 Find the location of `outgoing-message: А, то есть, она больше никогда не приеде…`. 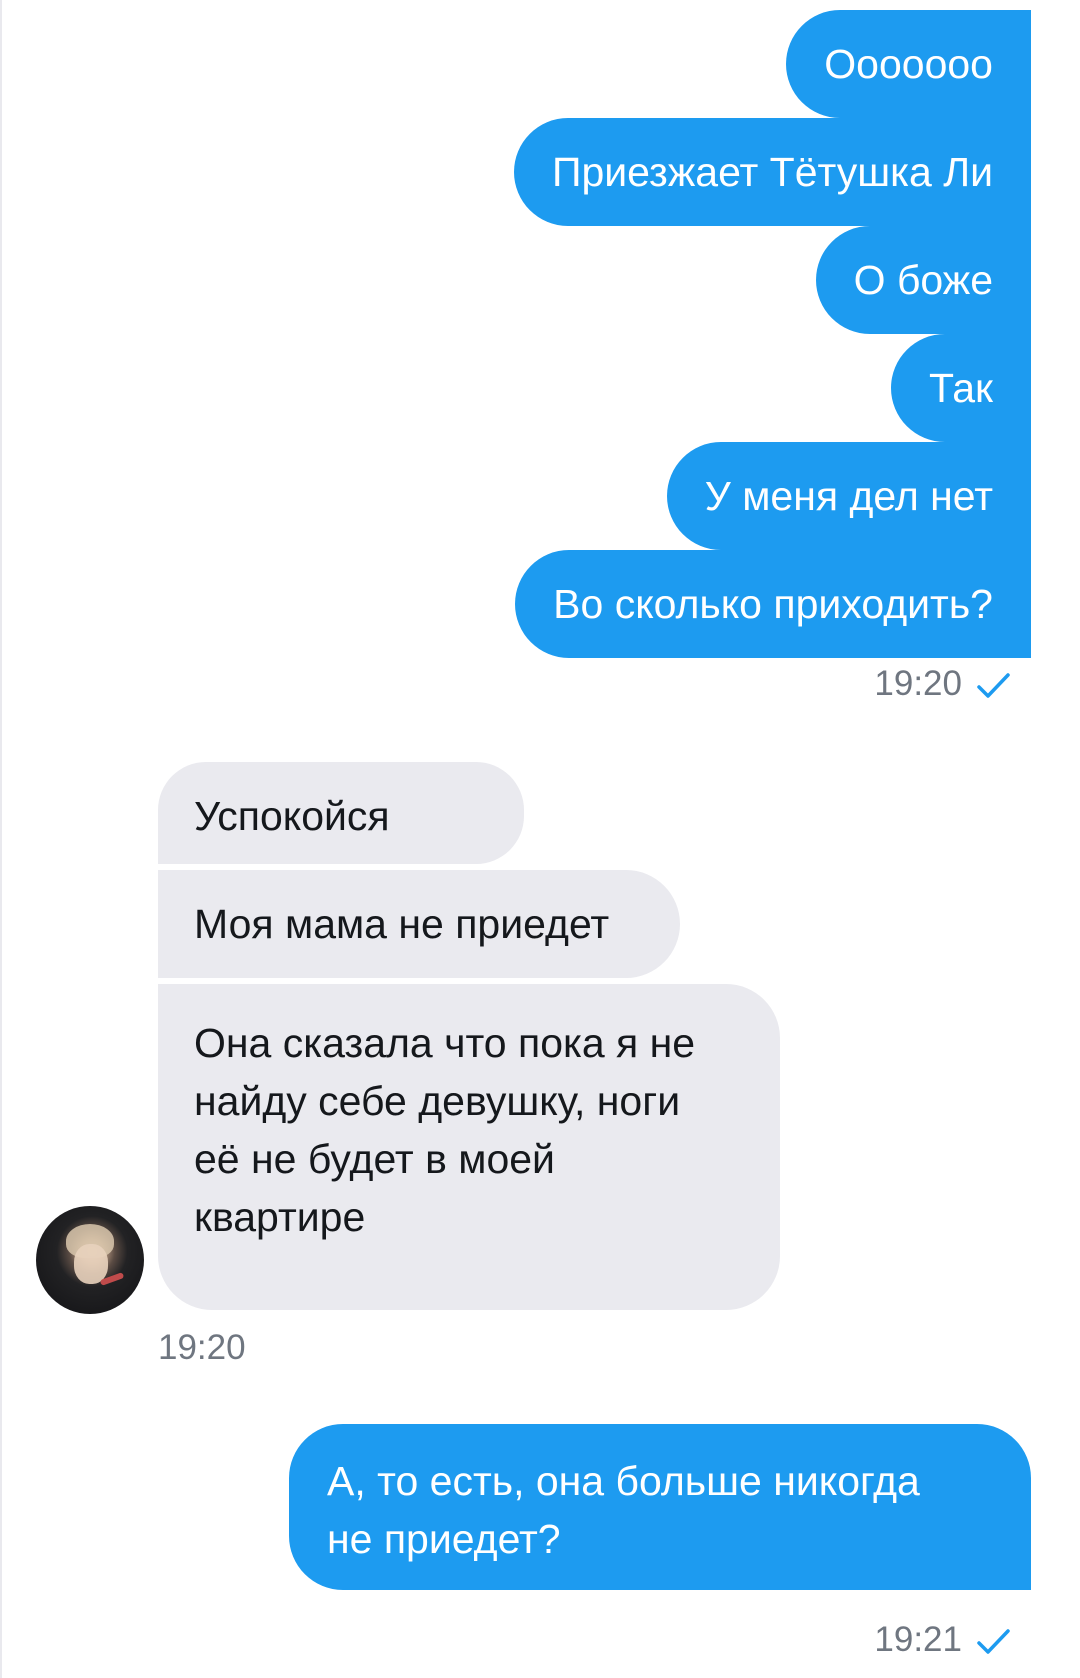

outgoing-message: А, то есть, она больше никогда не приеде… is located at coordinates (660, 1507).